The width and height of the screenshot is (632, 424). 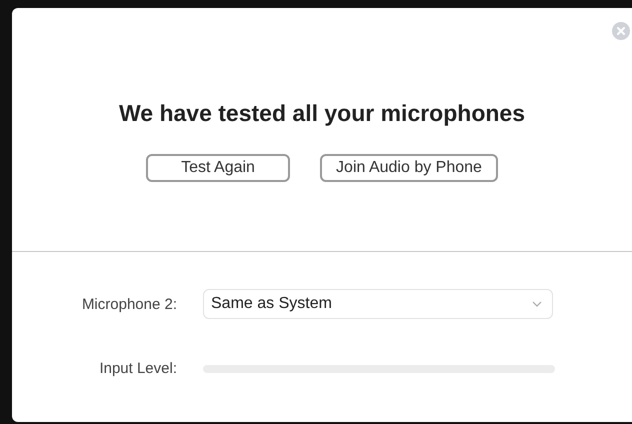 I want to click on dialog-button: Join Audio by Phone, so click(x=409, y=168).